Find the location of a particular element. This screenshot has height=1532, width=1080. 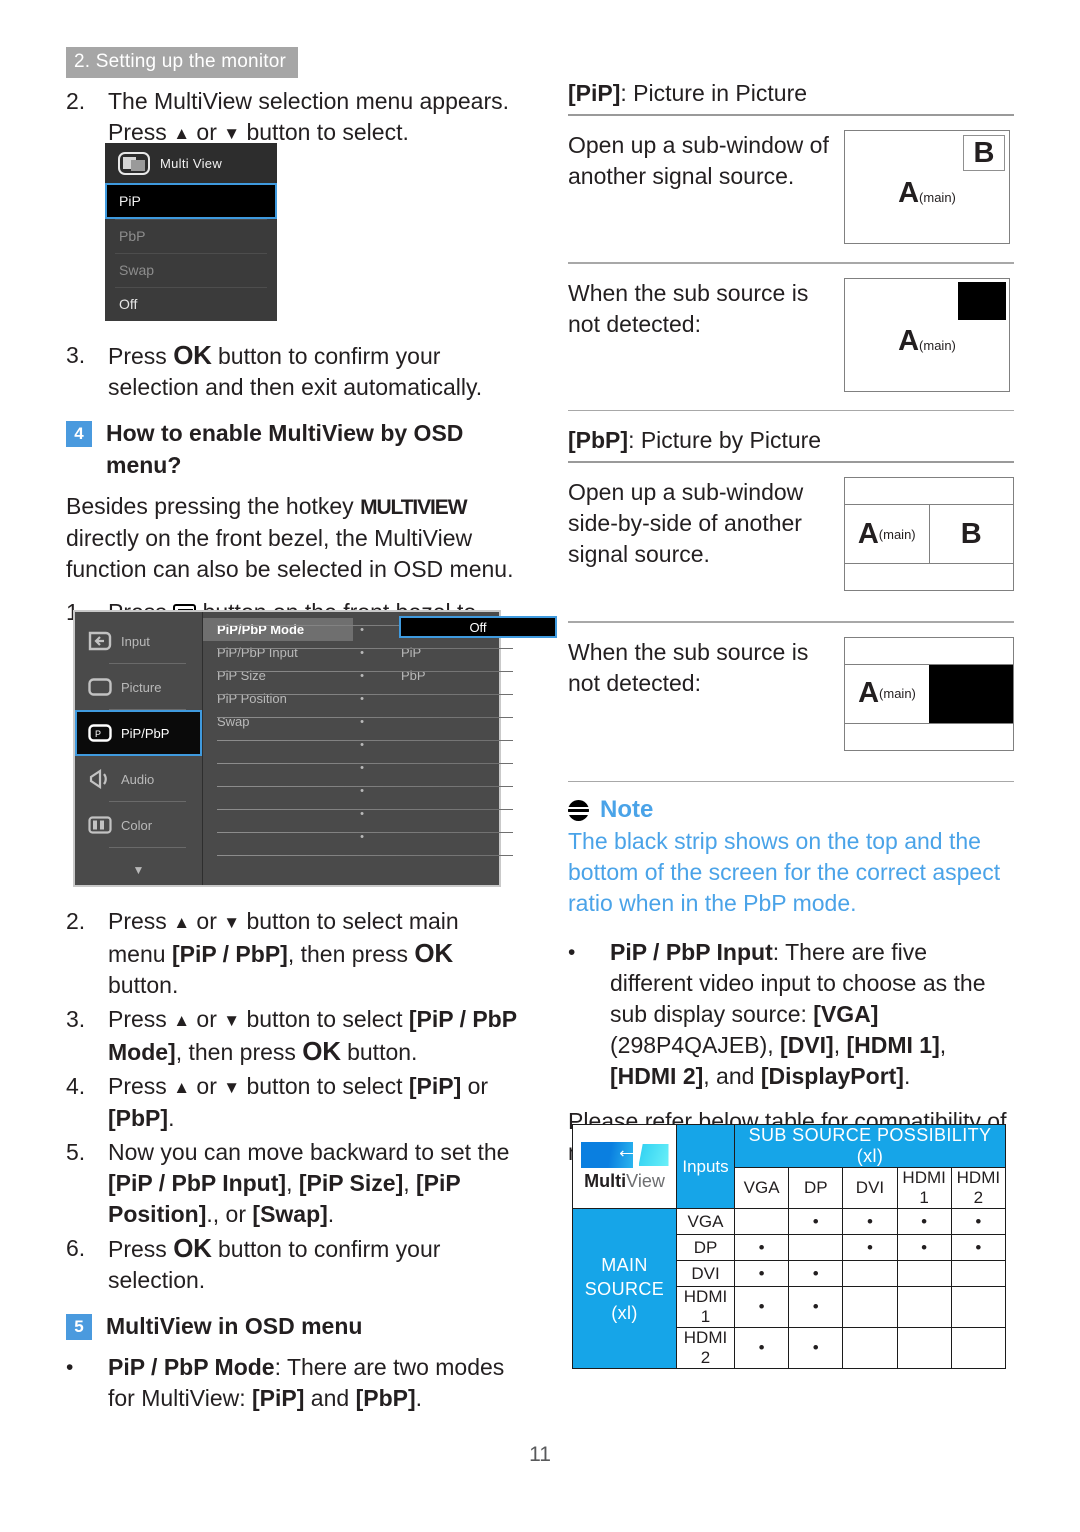

multiview-logo-word: MultiView is located at coordinates (624, 1181).